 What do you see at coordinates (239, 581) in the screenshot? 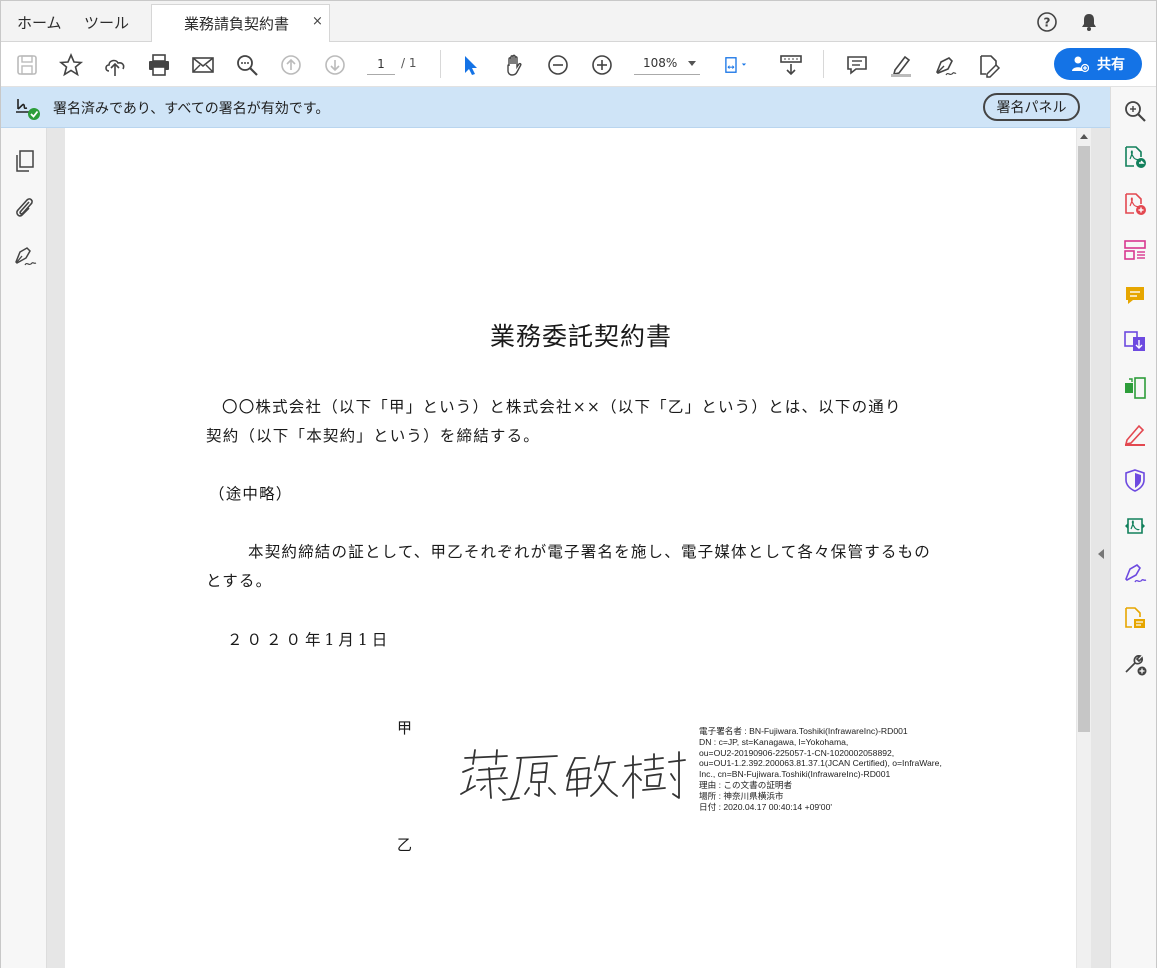
I see `paragraph-2-line-2: とする。` at bounding box center [239, 581].